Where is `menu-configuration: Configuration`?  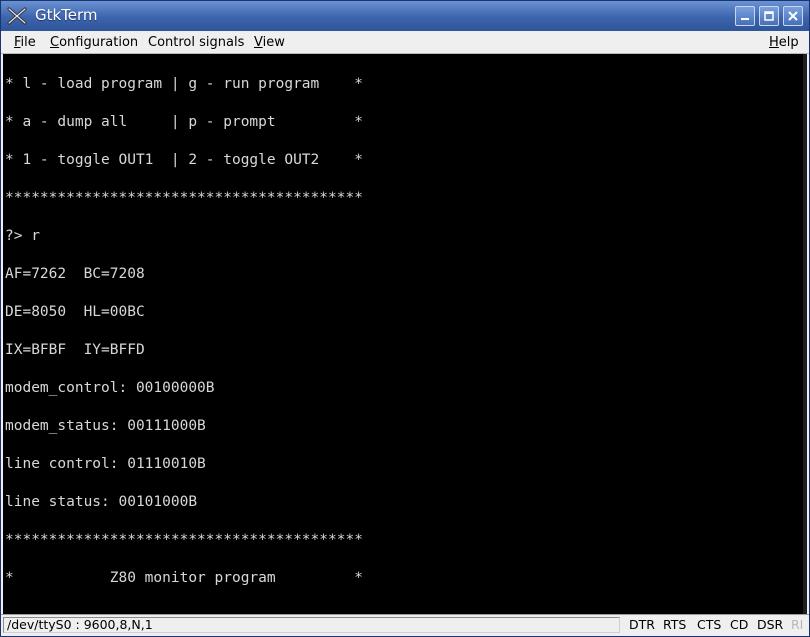
menu-configuration: Configuration is located at coordinates (94, 42).